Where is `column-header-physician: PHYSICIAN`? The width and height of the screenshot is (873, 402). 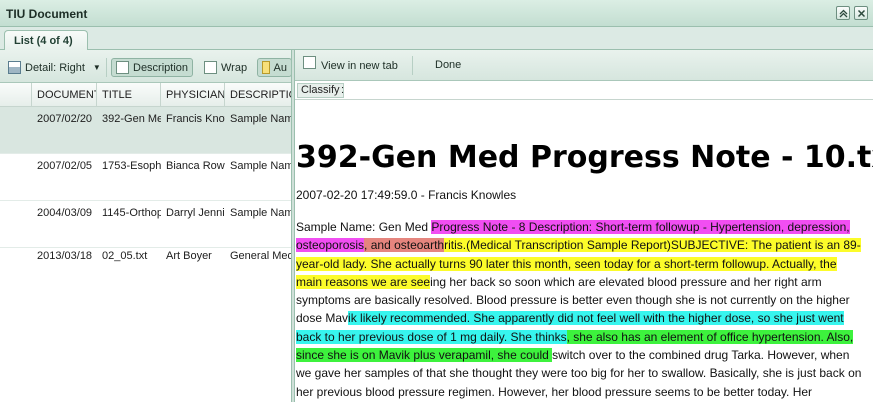
column-header-physician: PHYSICIAN is located at coordinates (193, 95).